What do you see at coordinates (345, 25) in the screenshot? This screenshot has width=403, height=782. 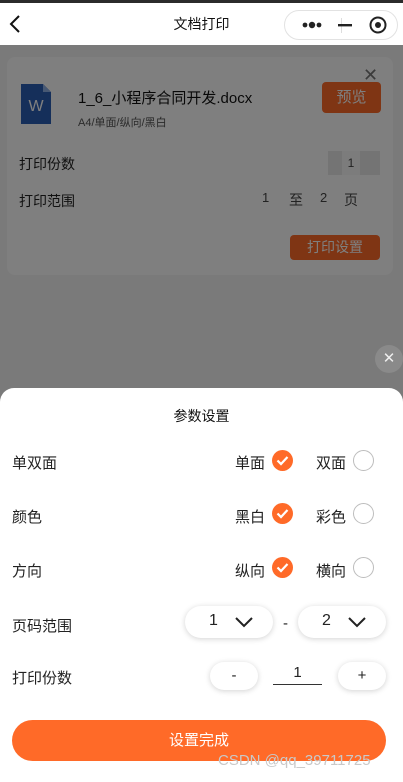 I see `minus-icon` at bounding box center [345, 25].